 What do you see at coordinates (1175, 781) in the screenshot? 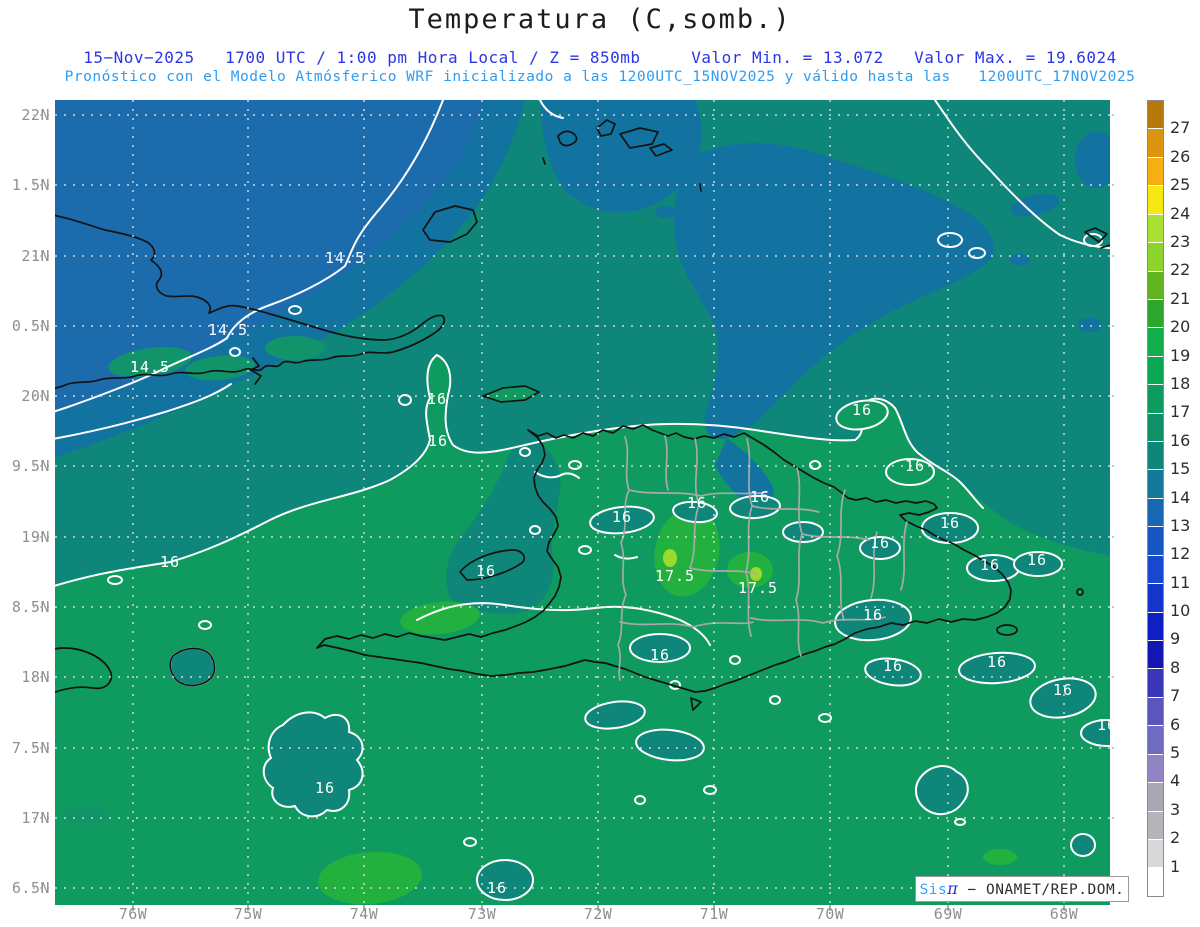
I see `colorbar-value: 4` at bounding box center [1175, 781].